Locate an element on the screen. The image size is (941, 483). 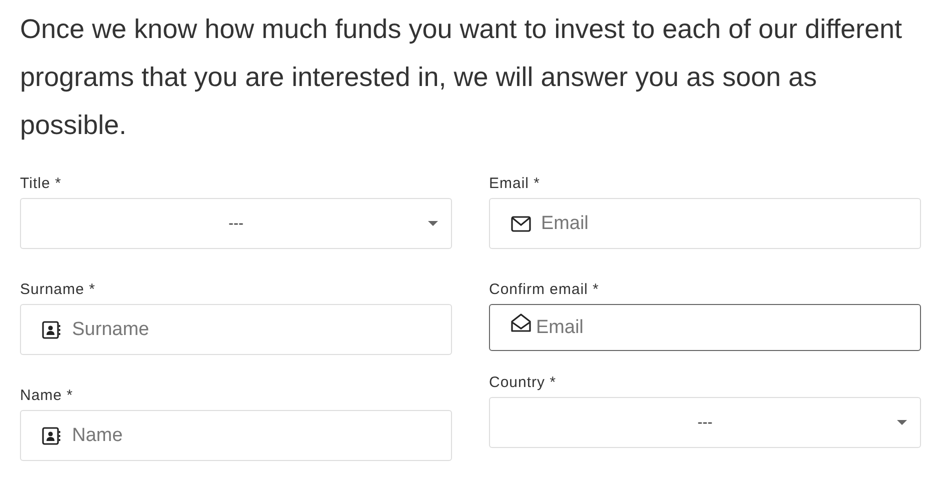
field-label: Surname * is located at coordinates (58, 290).